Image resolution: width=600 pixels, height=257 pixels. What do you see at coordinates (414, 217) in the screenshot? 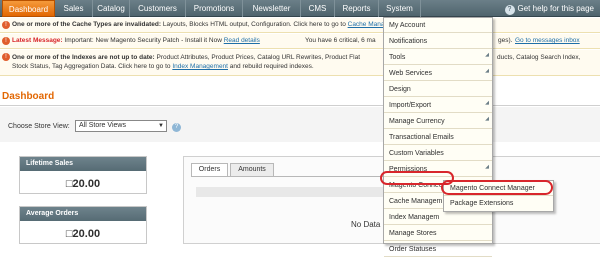
I see `menu-item-label: Index Managem` at bounding box center [414, 217].